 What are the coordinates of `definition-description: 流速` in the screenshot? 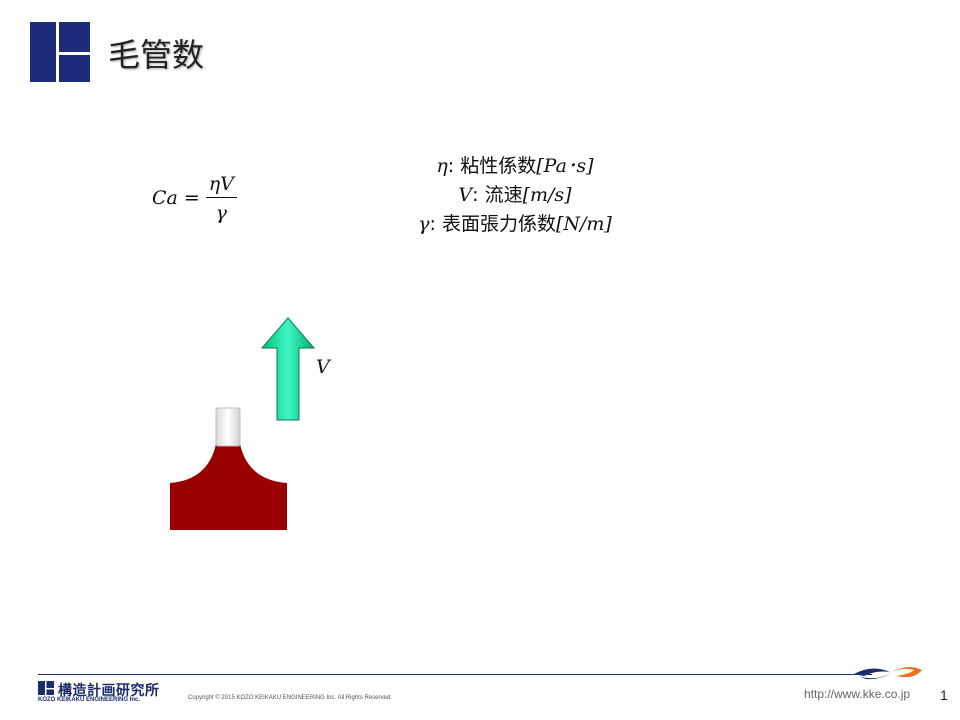 It's located at (503, 195).